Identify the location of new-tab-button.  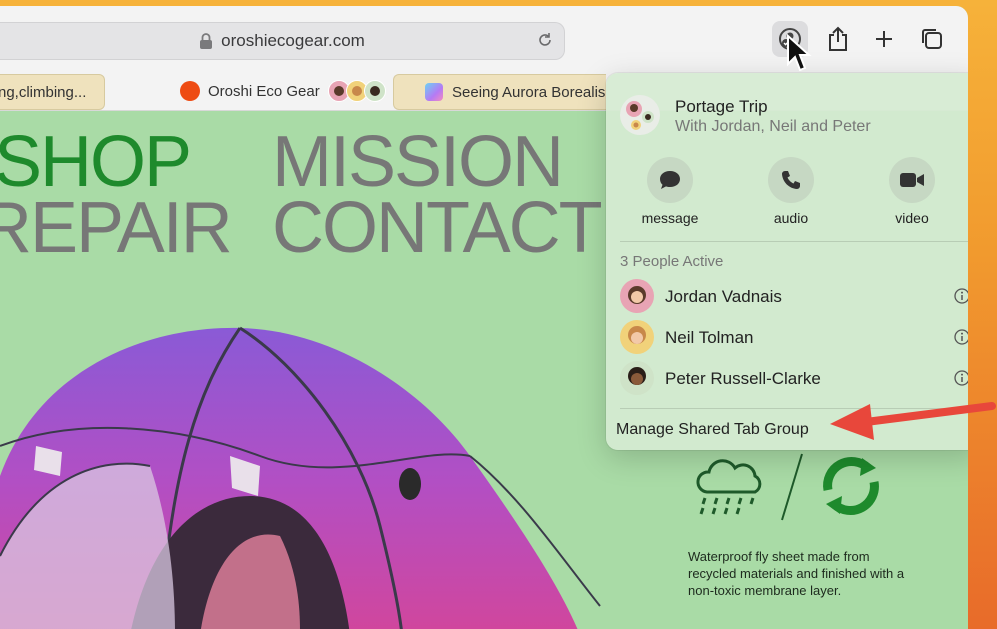
(884, 39).